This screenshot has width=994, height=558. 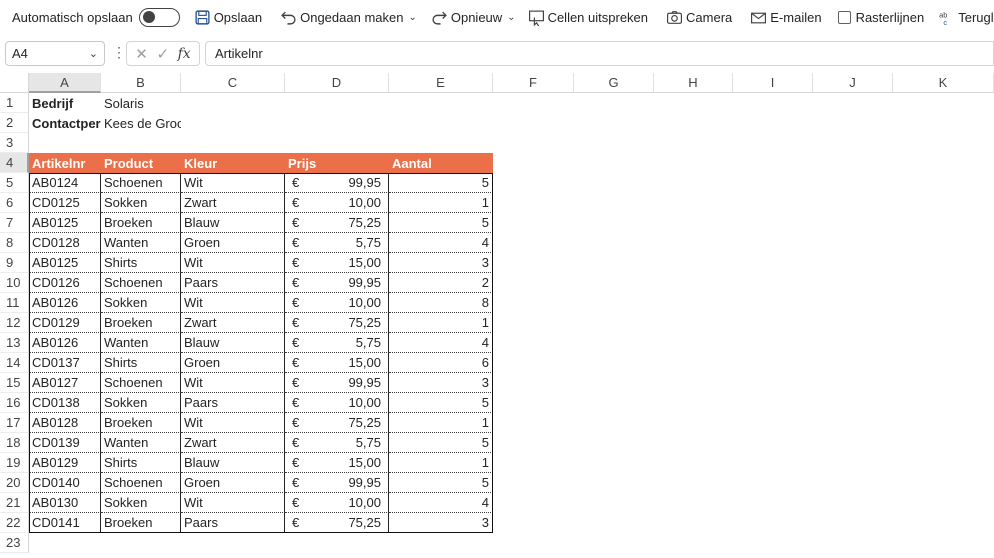 I want to click on row-header: 16, so click(x=14, y=403).